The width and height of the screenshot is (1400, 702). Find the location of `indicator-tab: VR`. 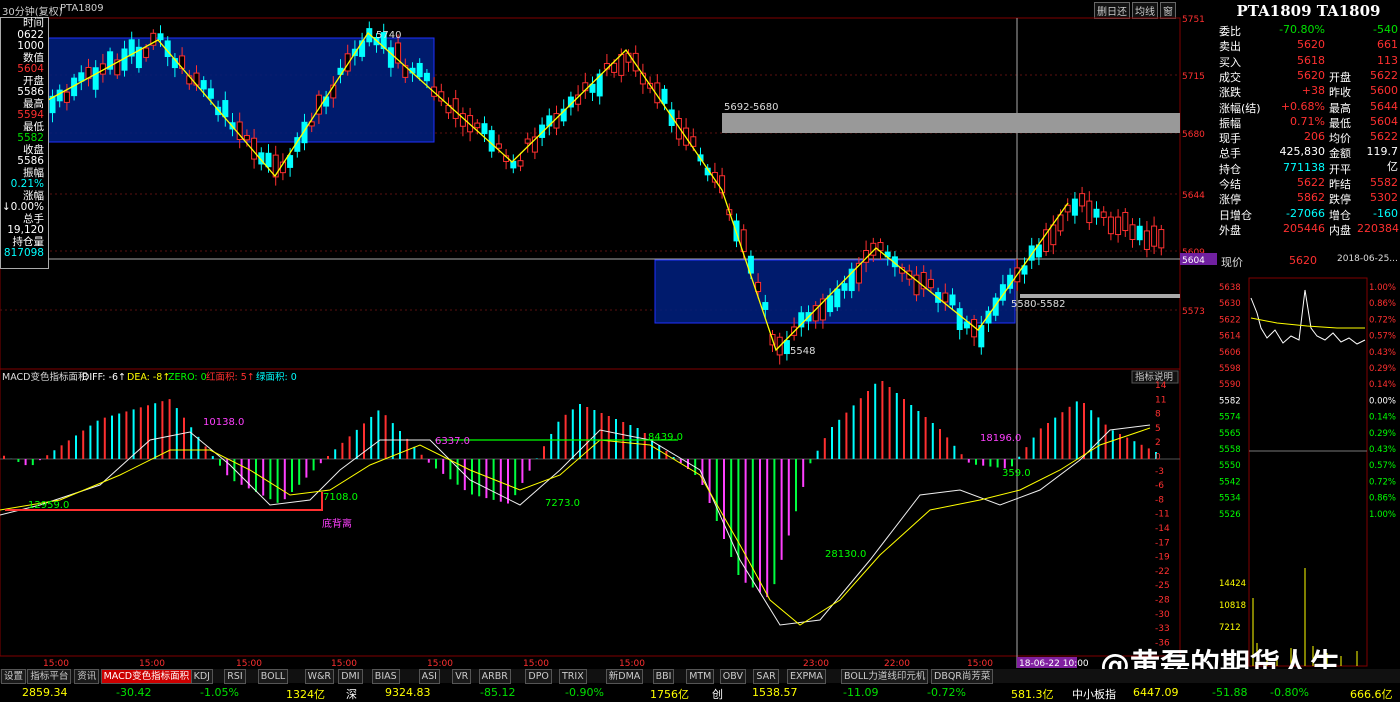

indicator-tab: VR is located at coordinates (462, 676).